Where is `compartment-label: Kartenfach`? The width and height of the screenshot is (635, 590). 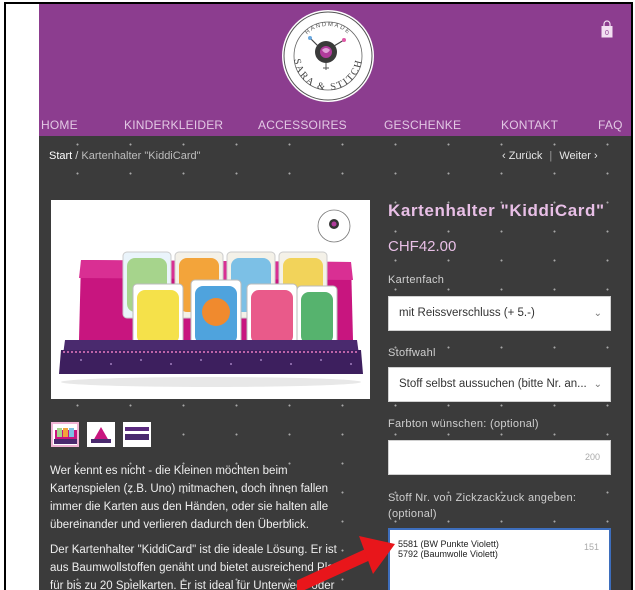 compartment-label: Kartenfach is located at coordinates (416, 280).